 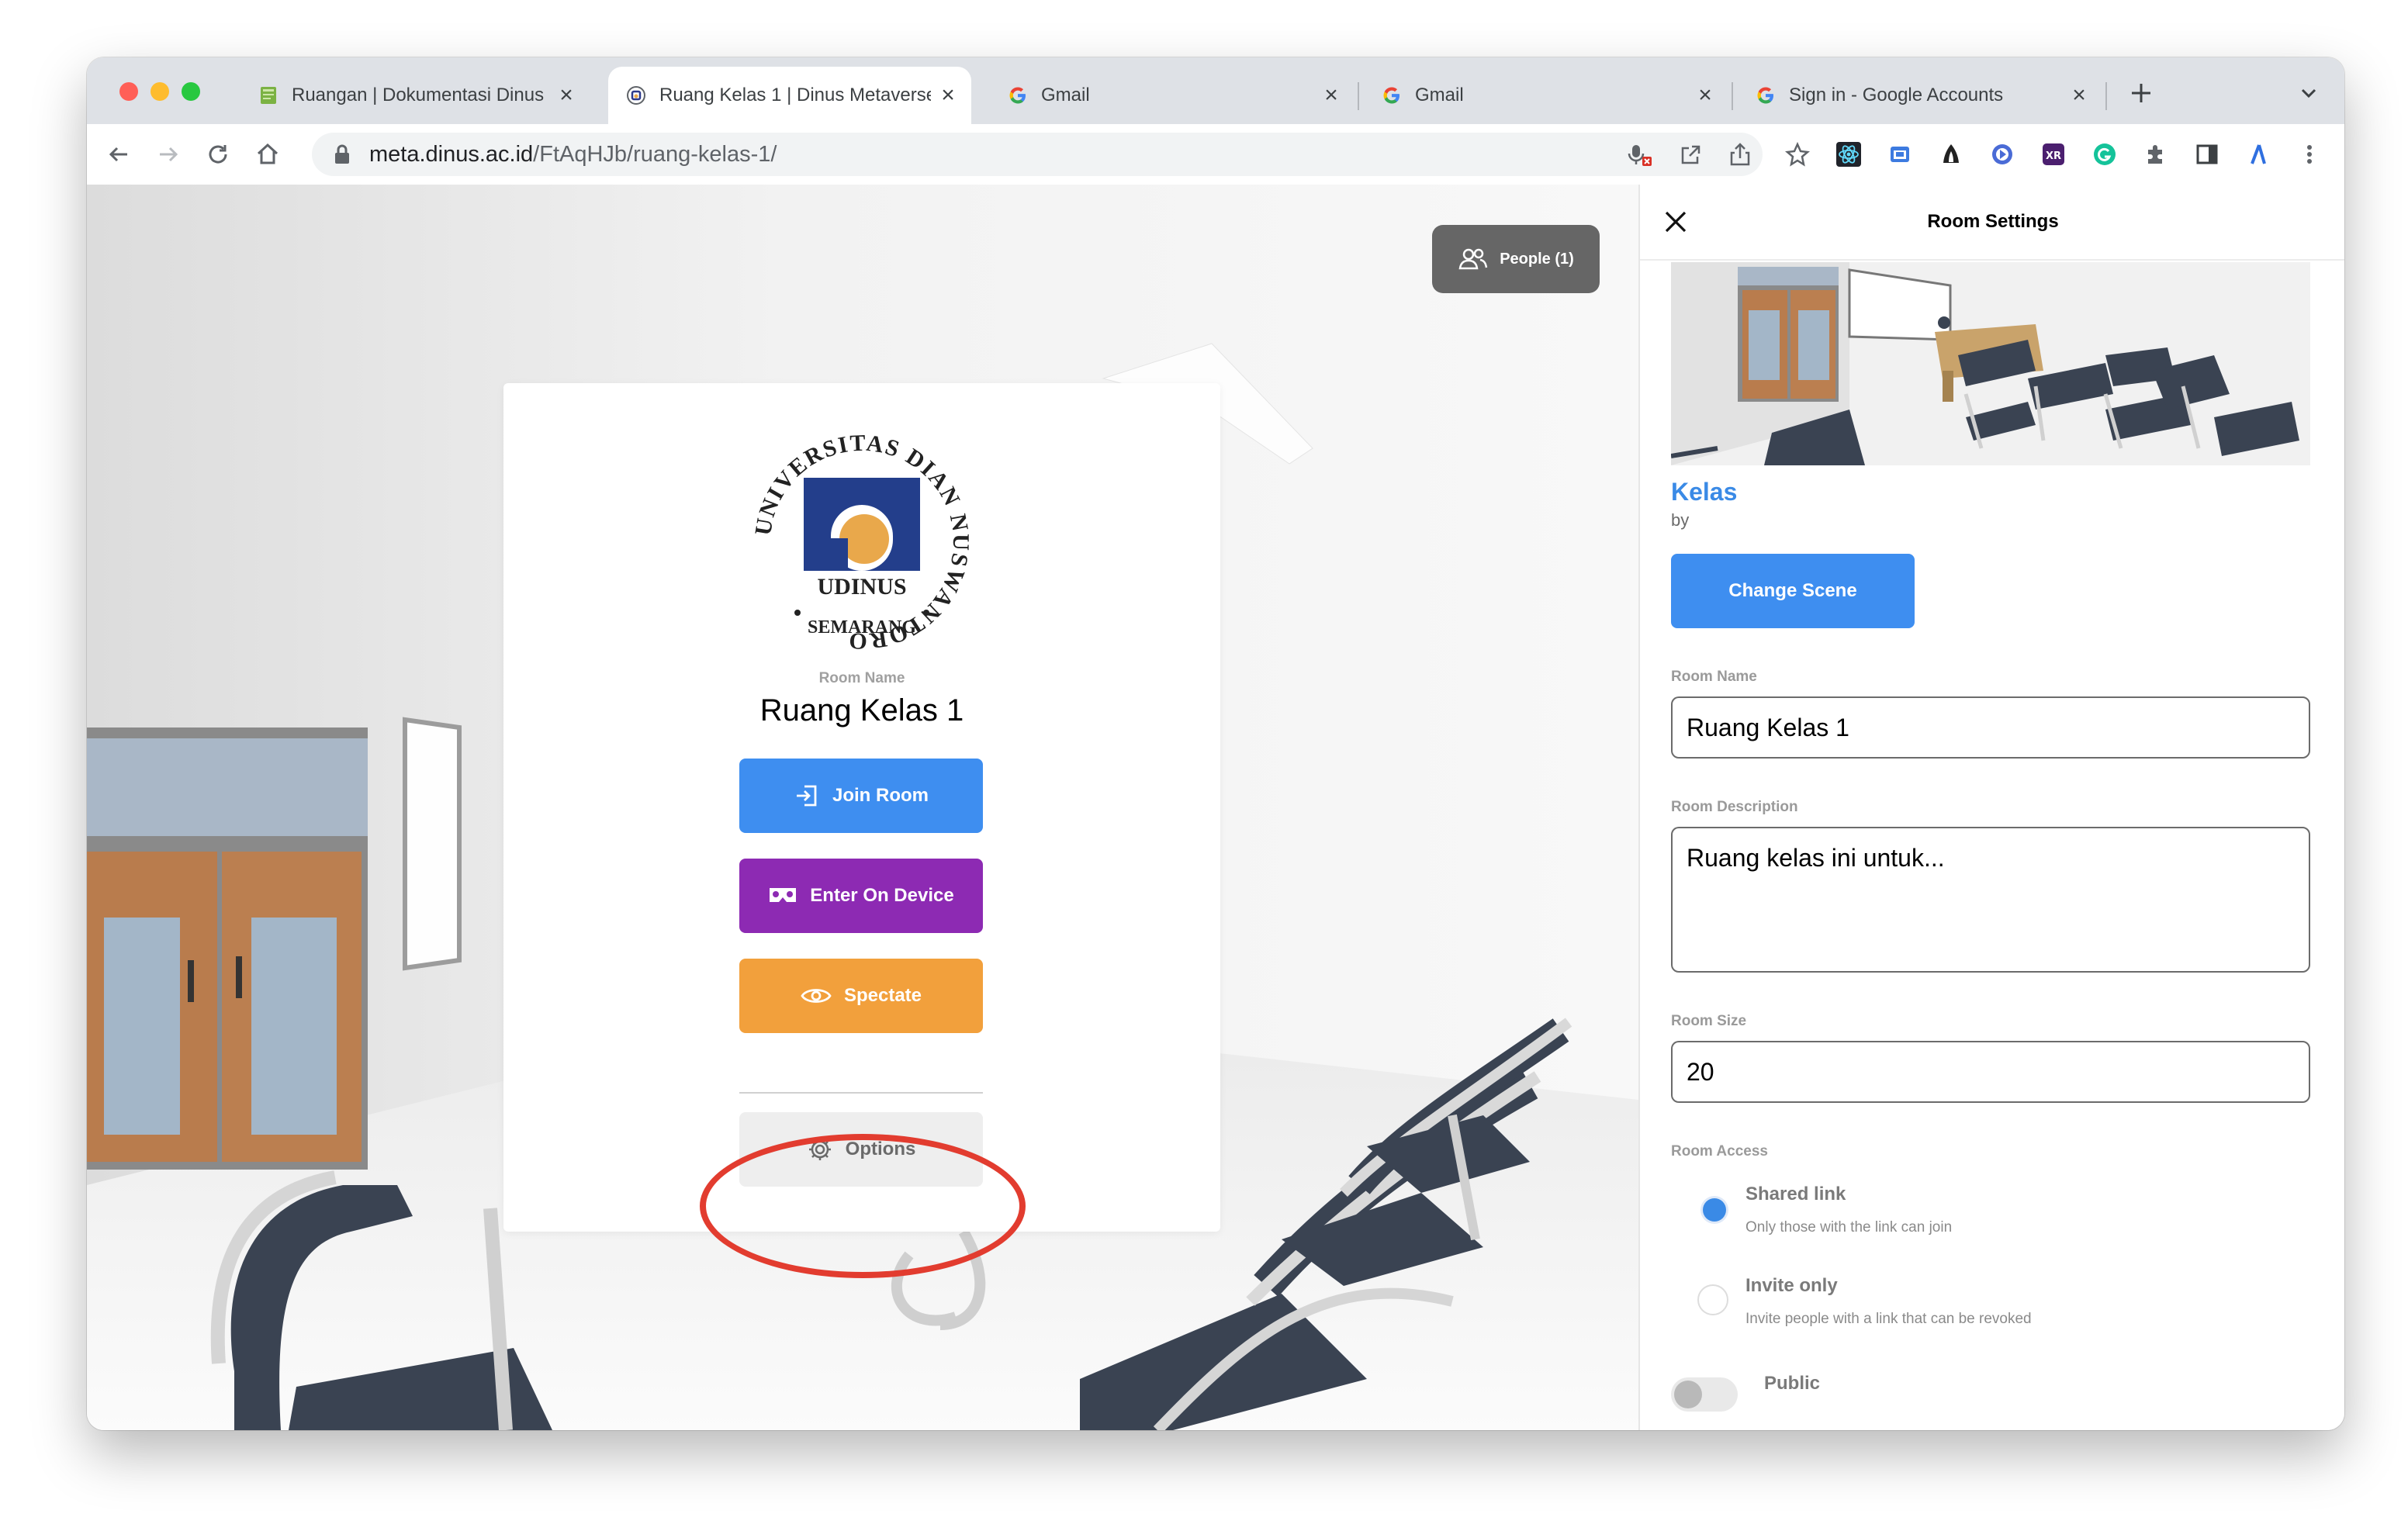 I want to click on bookmark-star-icon, so click(x=1798, y=154).